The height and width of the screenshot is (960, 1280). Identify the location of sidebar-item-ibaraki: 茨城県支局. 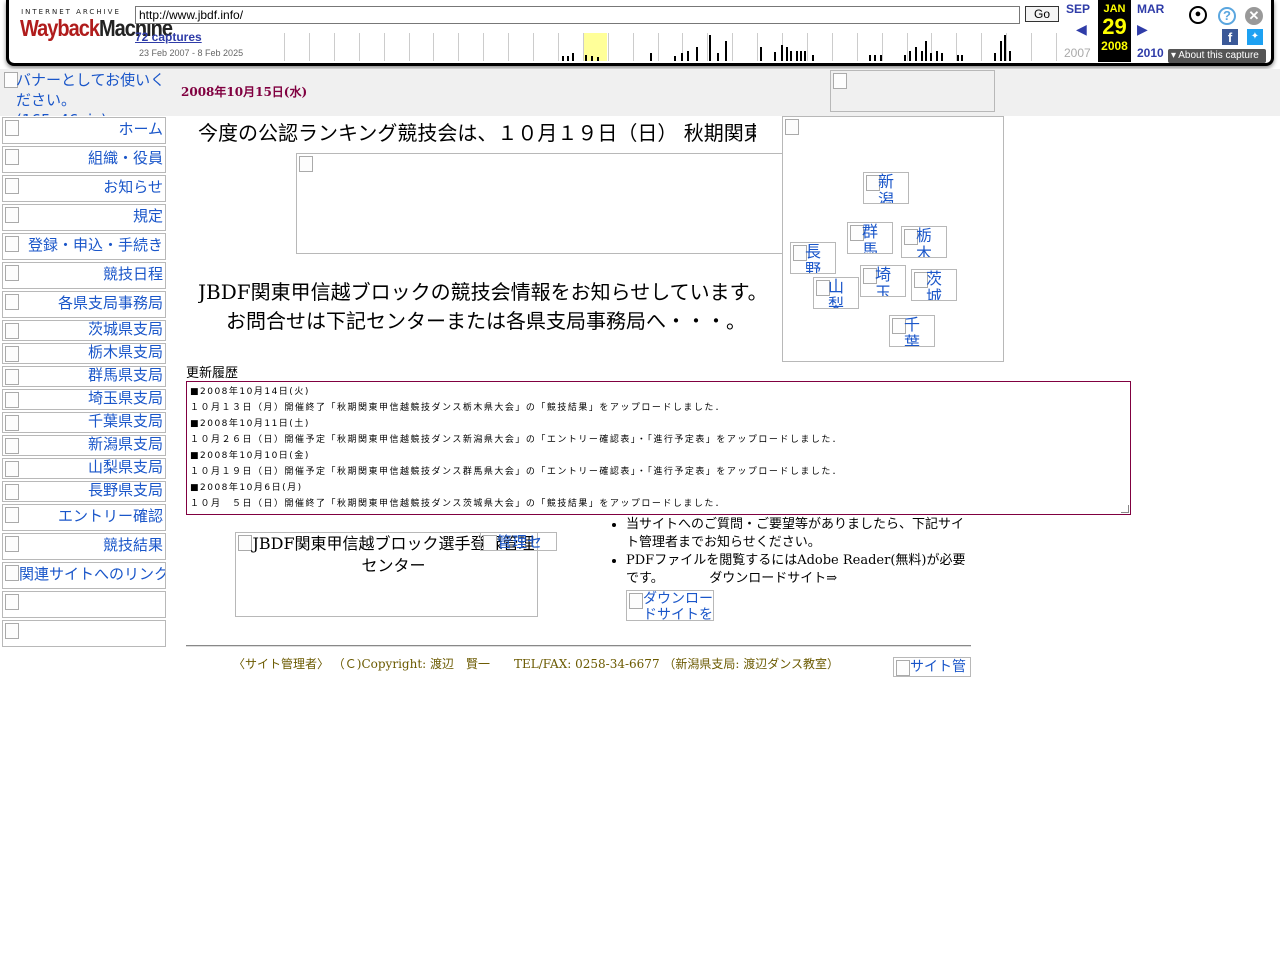
(84, 330).